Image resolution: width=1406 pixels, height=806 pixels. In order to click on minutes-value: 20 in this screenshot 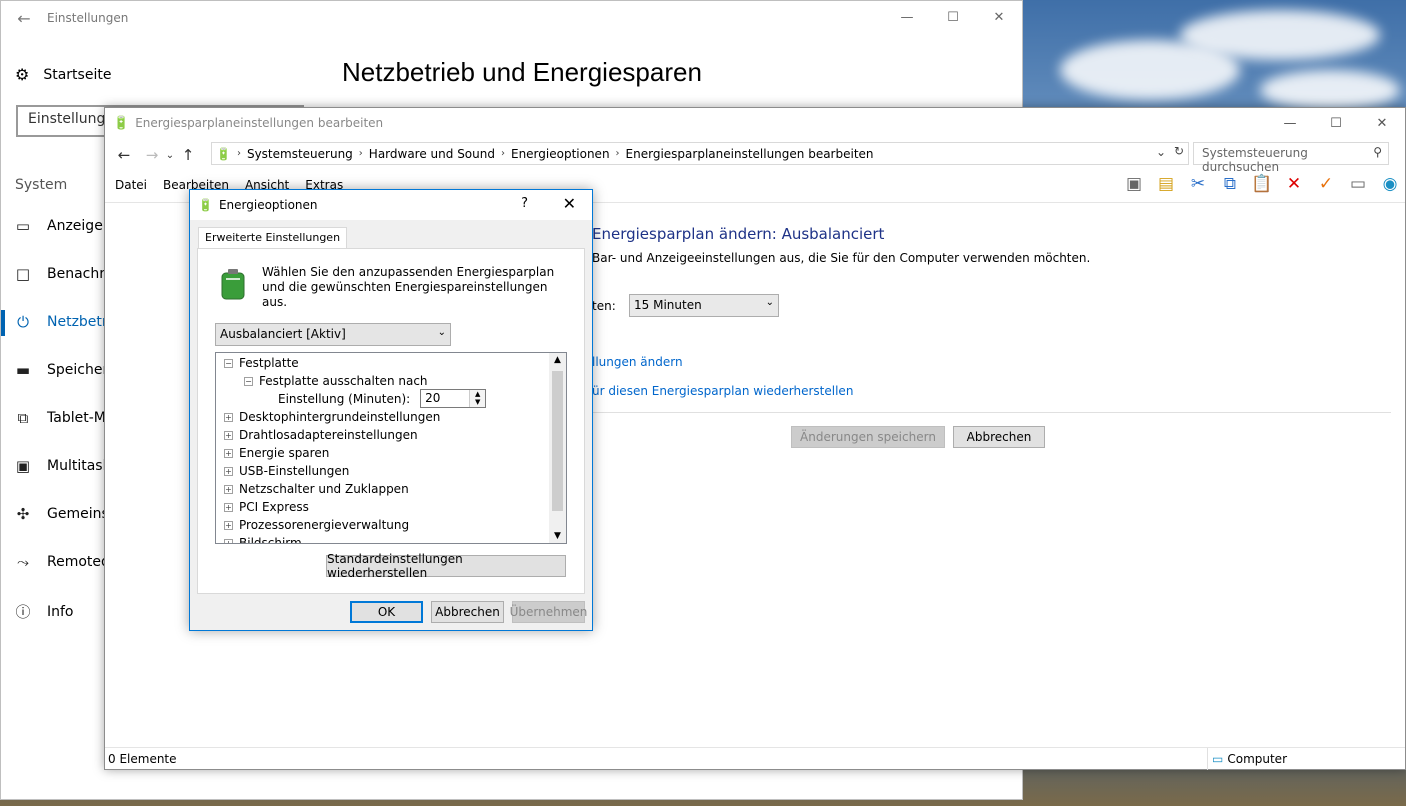, I will do `click(445, 398)`.